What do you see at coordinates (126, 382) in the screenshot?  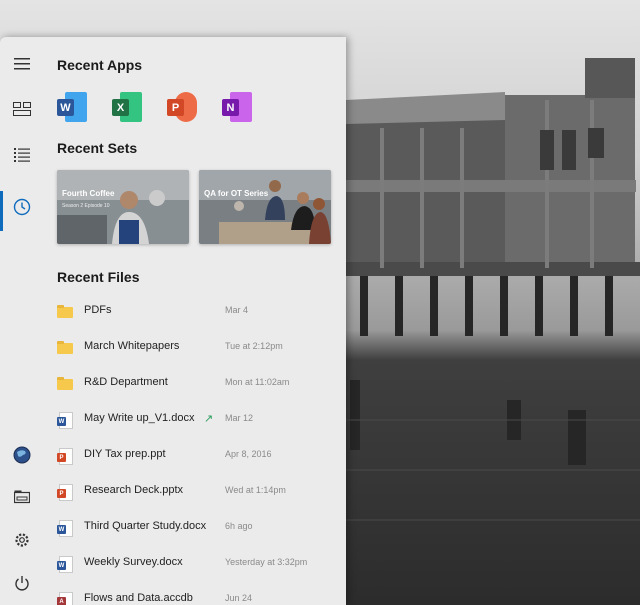 I see `file-name: R&D Department` at bounding box center [126, 382].